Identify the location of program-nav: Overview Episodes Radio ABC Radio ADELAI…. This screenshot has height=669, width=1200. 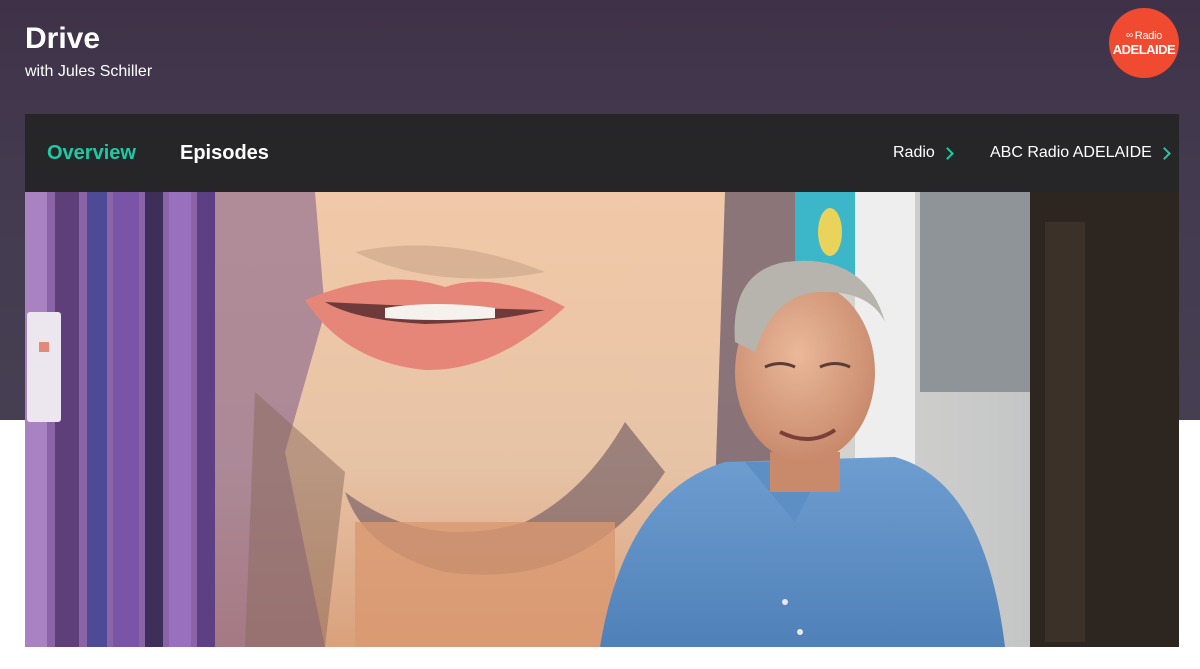
(602, 153).